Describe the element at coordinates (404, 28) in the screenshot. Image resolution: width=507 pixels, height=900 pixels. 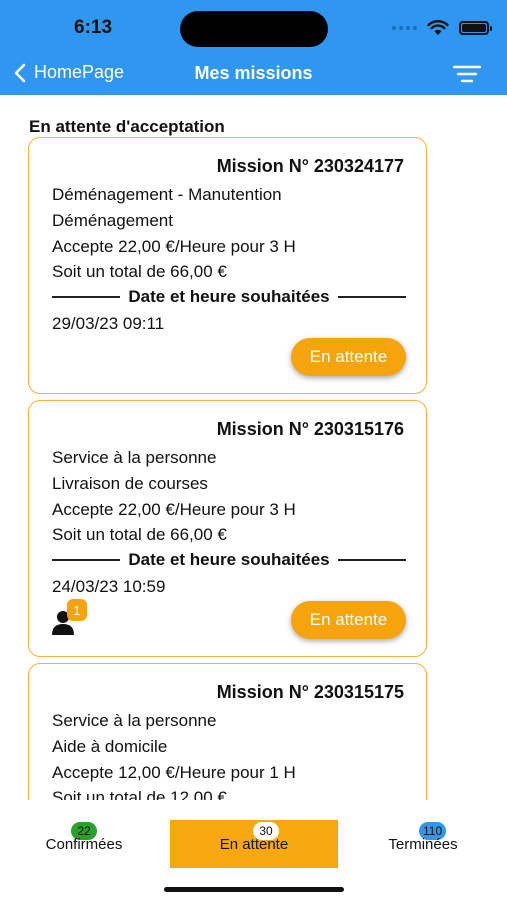
I see `signal-icon` at that location.